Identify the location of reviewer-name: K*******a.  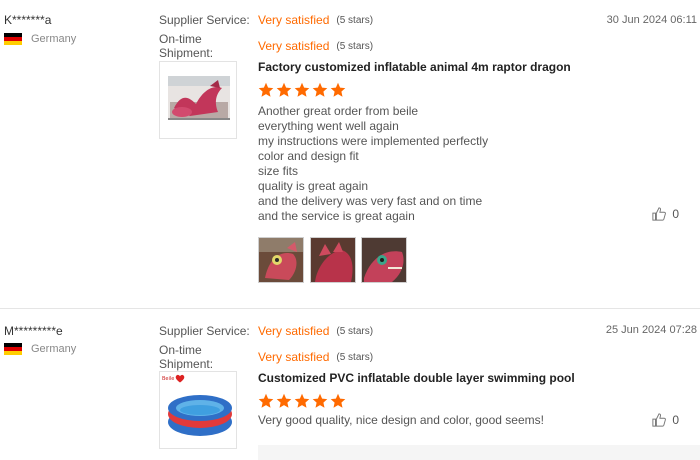
(28, 20).